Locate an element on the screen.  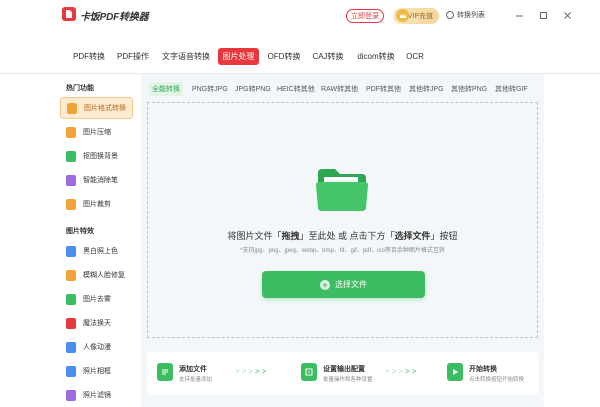
sidebar-item-label: 模糊人脸修复 is located at coordinates (104, 275).